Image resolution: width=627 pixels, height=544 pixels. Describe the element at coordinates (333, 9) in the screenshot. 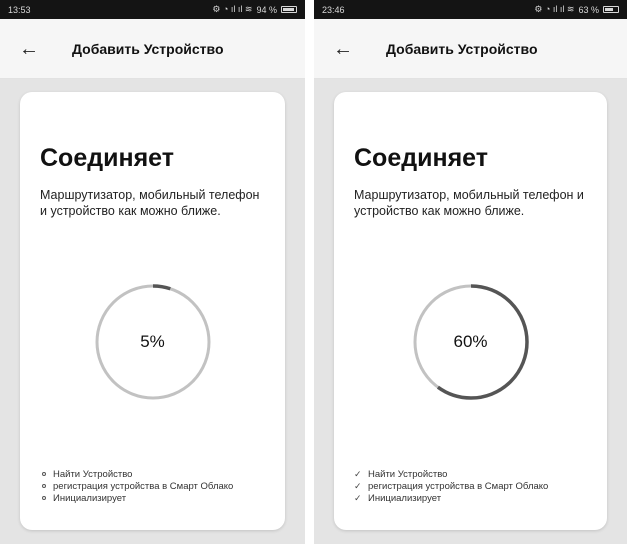

I see `status-time: 23:46` at that location.